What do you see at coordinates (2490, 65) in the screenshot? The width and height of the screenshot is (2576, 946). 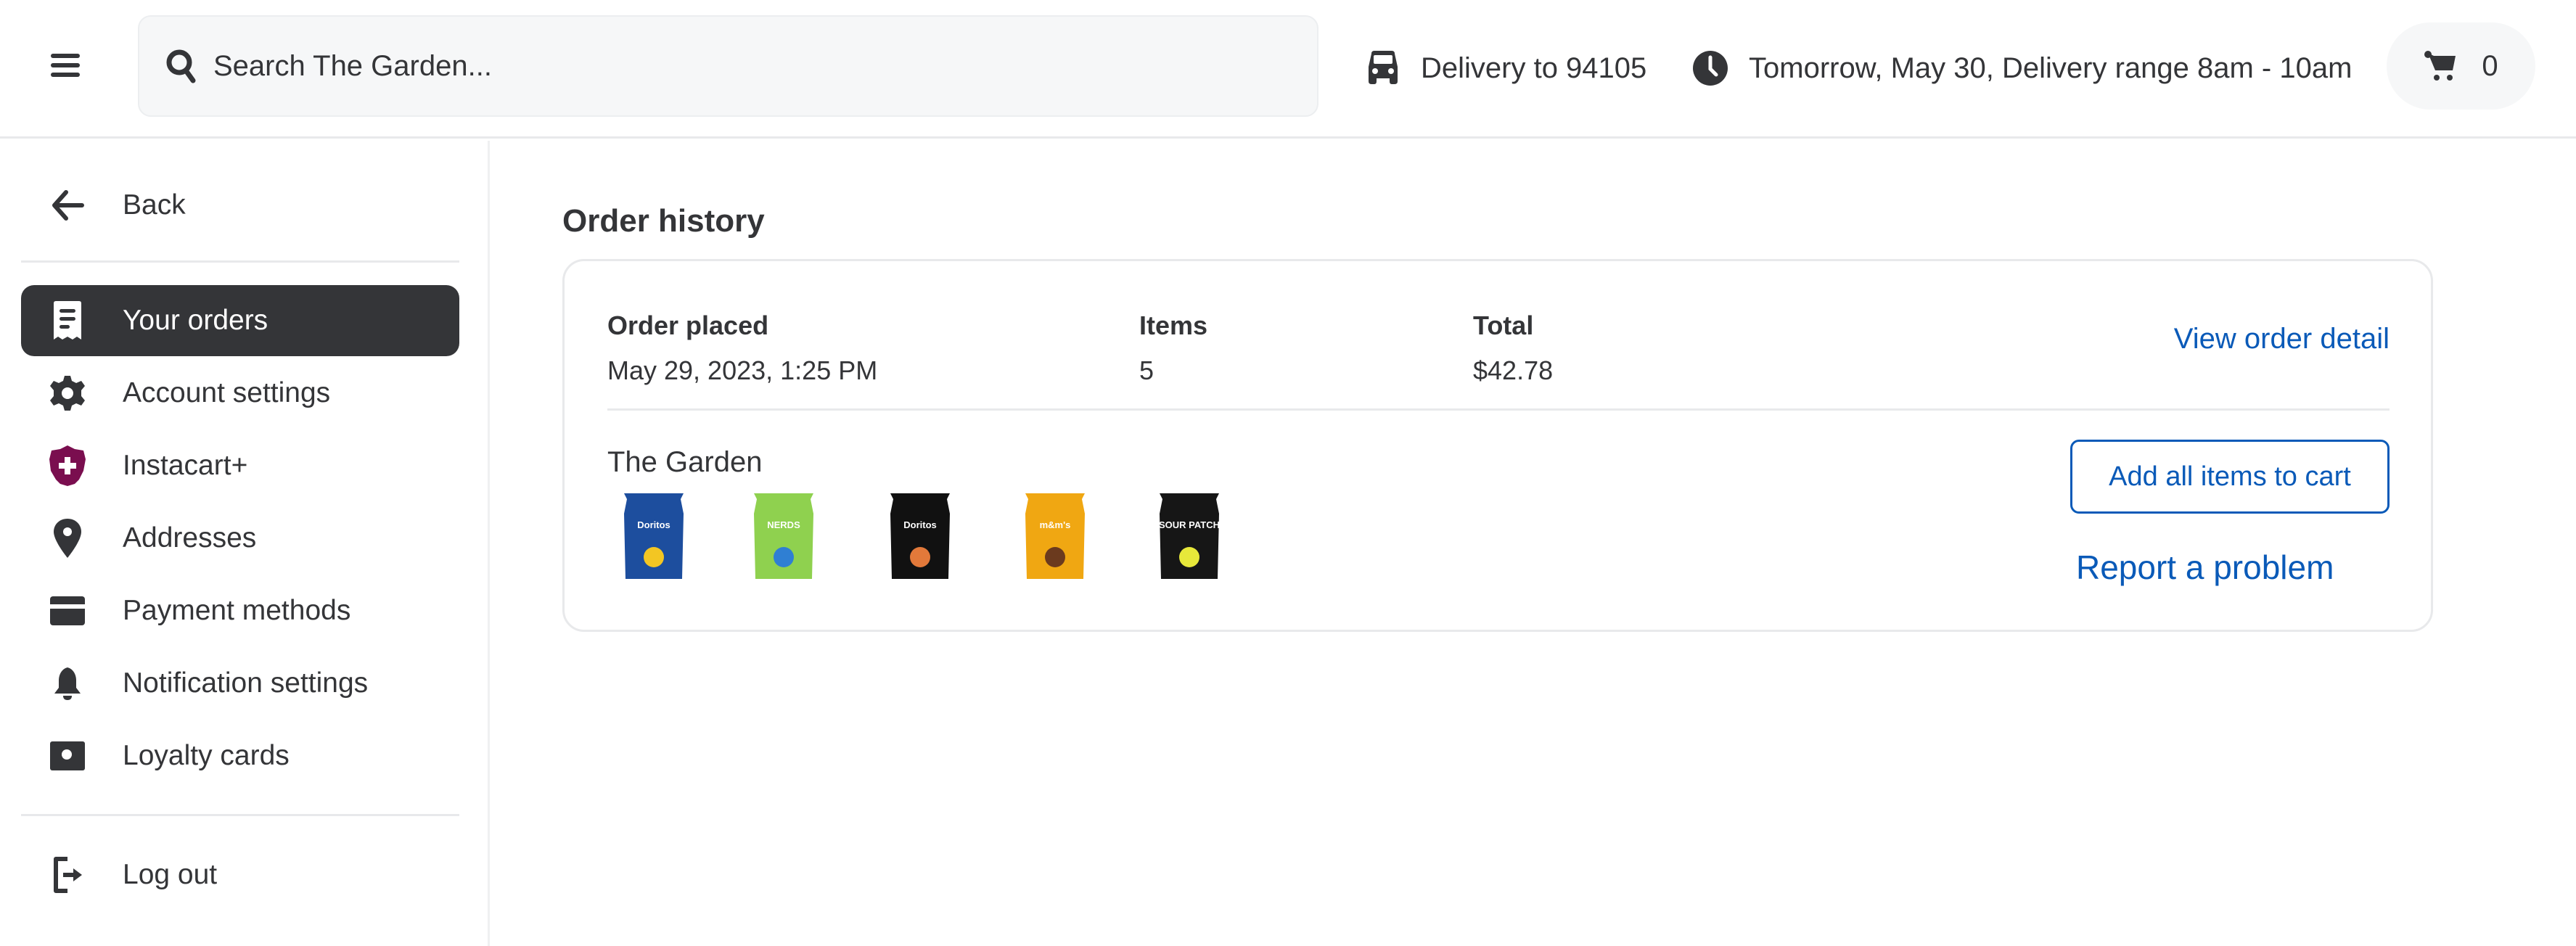 I see `cart-count: 0` at bounding box center [2490, 65].